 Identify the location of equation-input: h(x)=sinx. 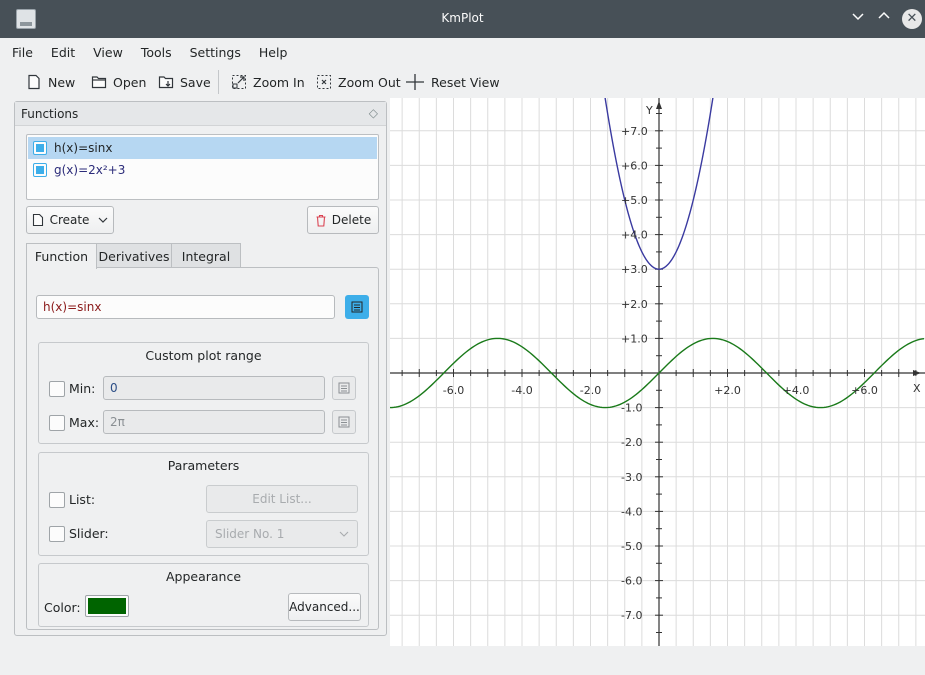
(185, 307).